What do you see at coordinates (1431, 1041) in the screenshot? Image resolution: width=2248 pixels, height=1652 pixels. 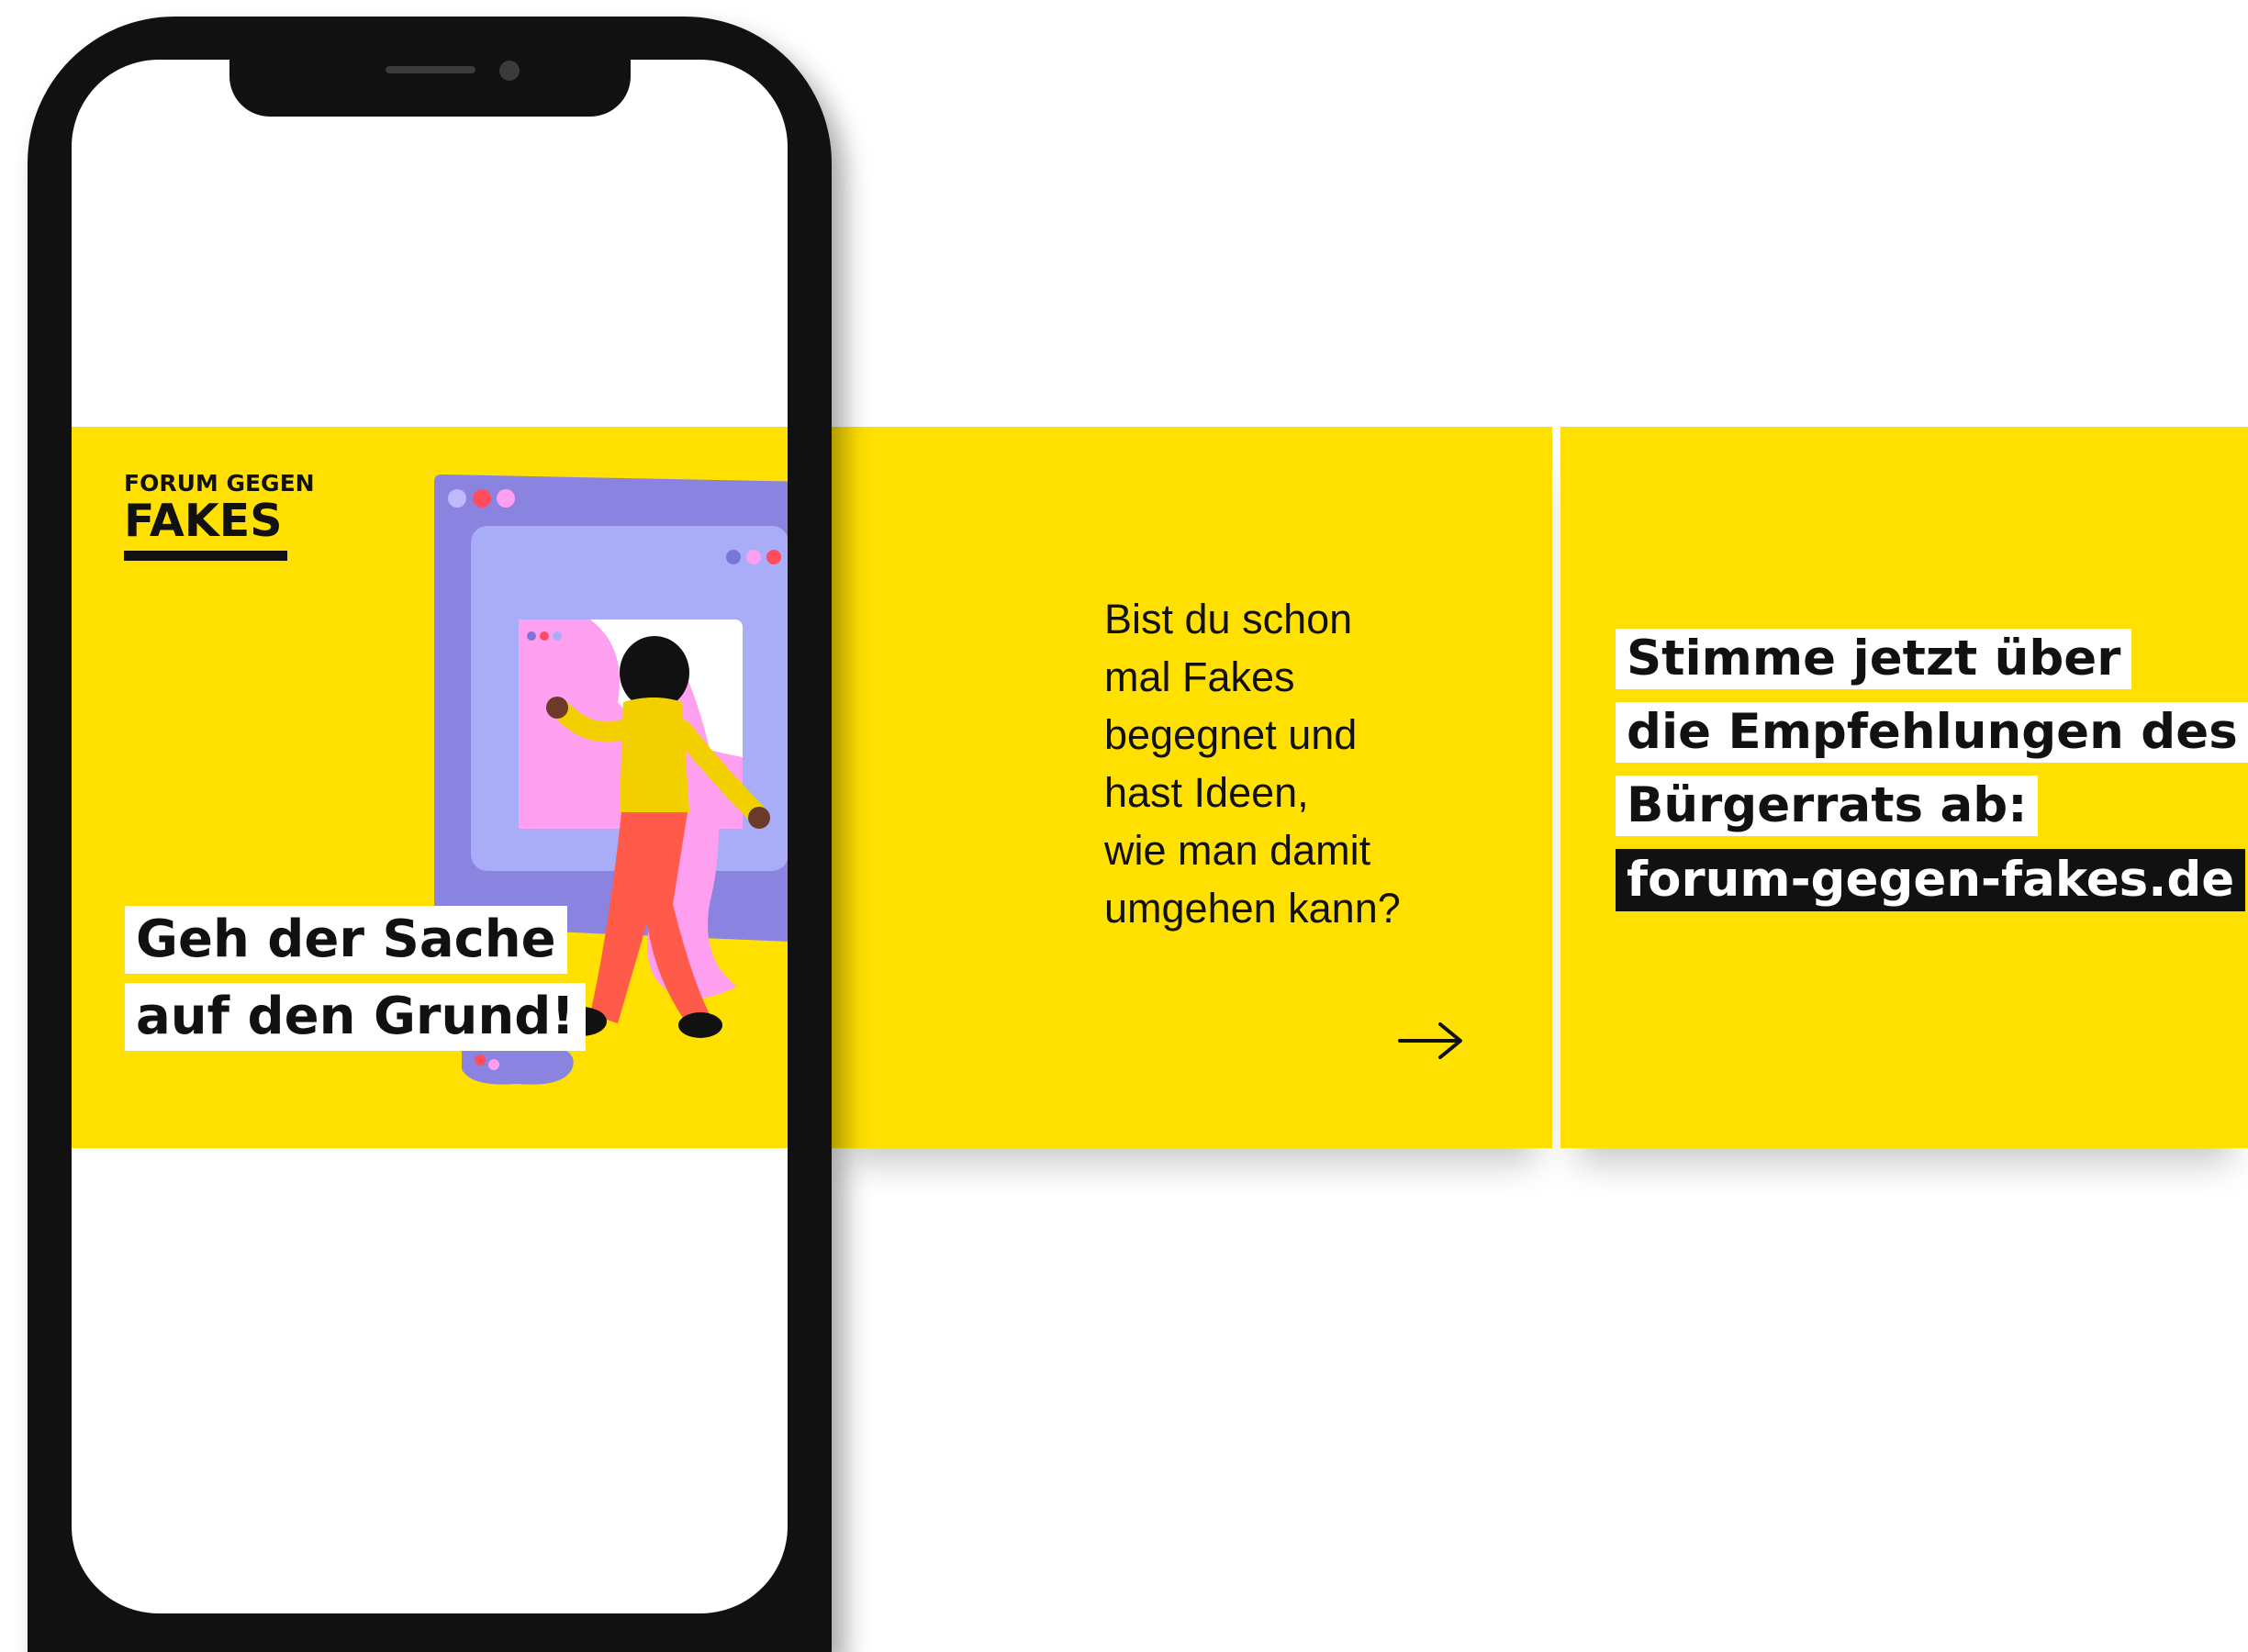 I see `arrow-right-icon` at bounding box center [1431, 1041].